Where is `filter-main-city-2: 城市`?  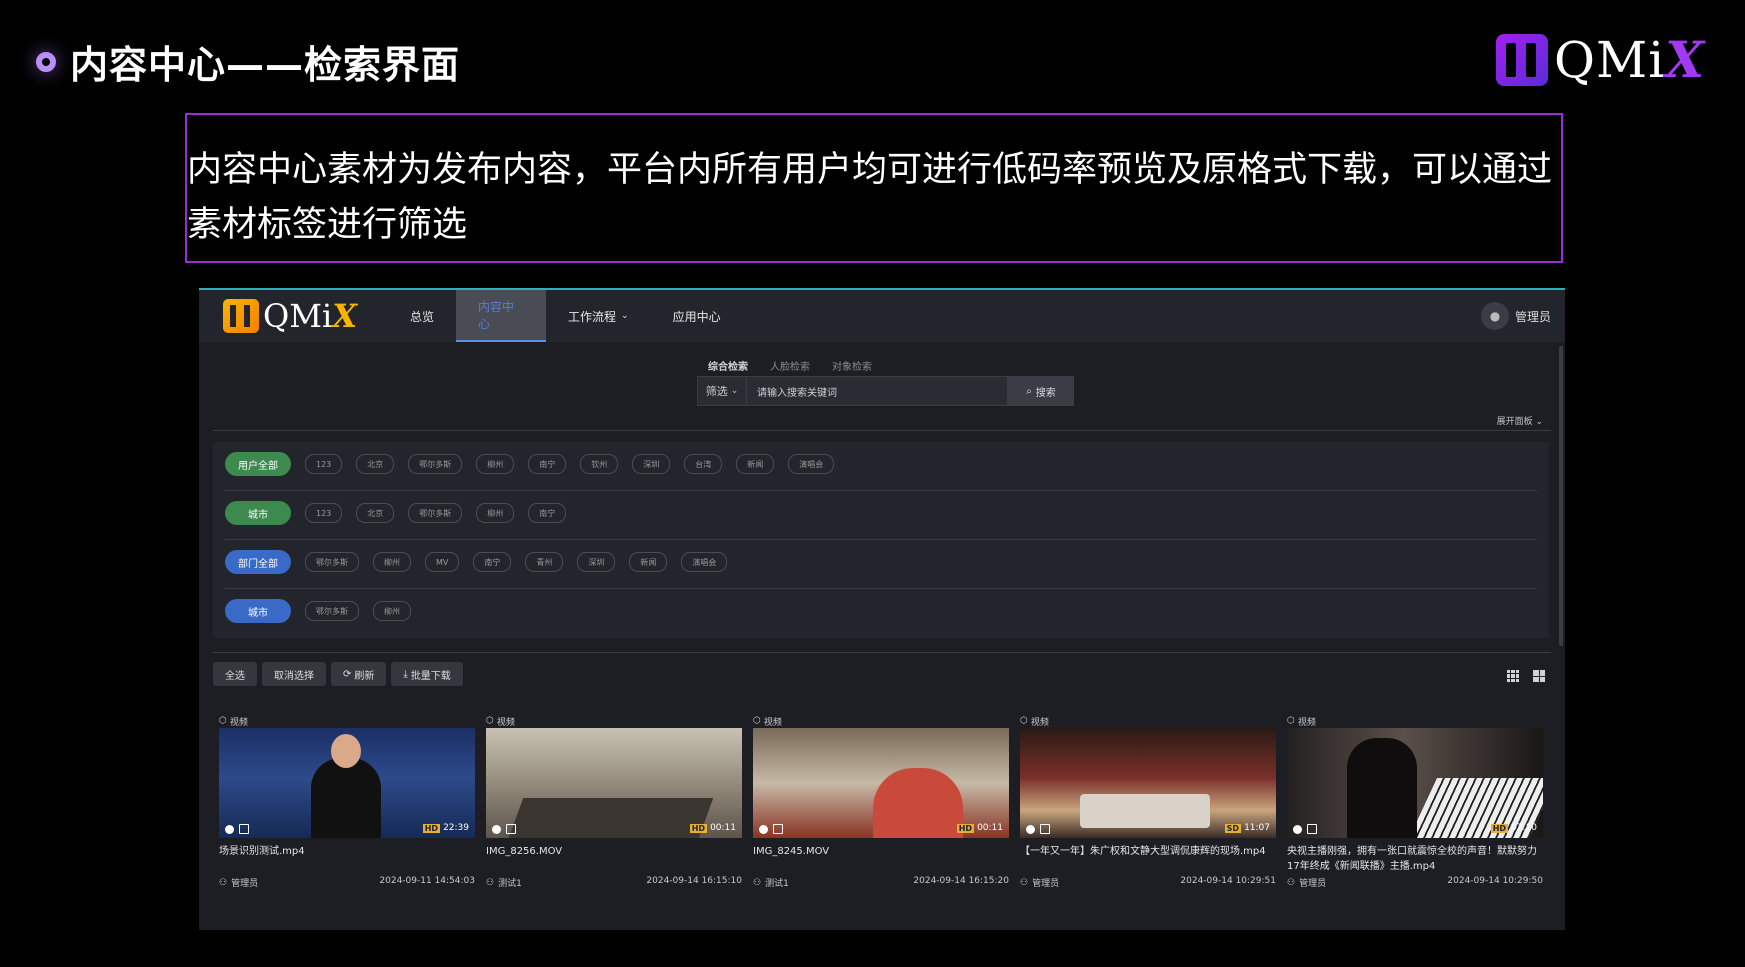 filter-main-city-2: 城市 is located at coordinates (258, 611).